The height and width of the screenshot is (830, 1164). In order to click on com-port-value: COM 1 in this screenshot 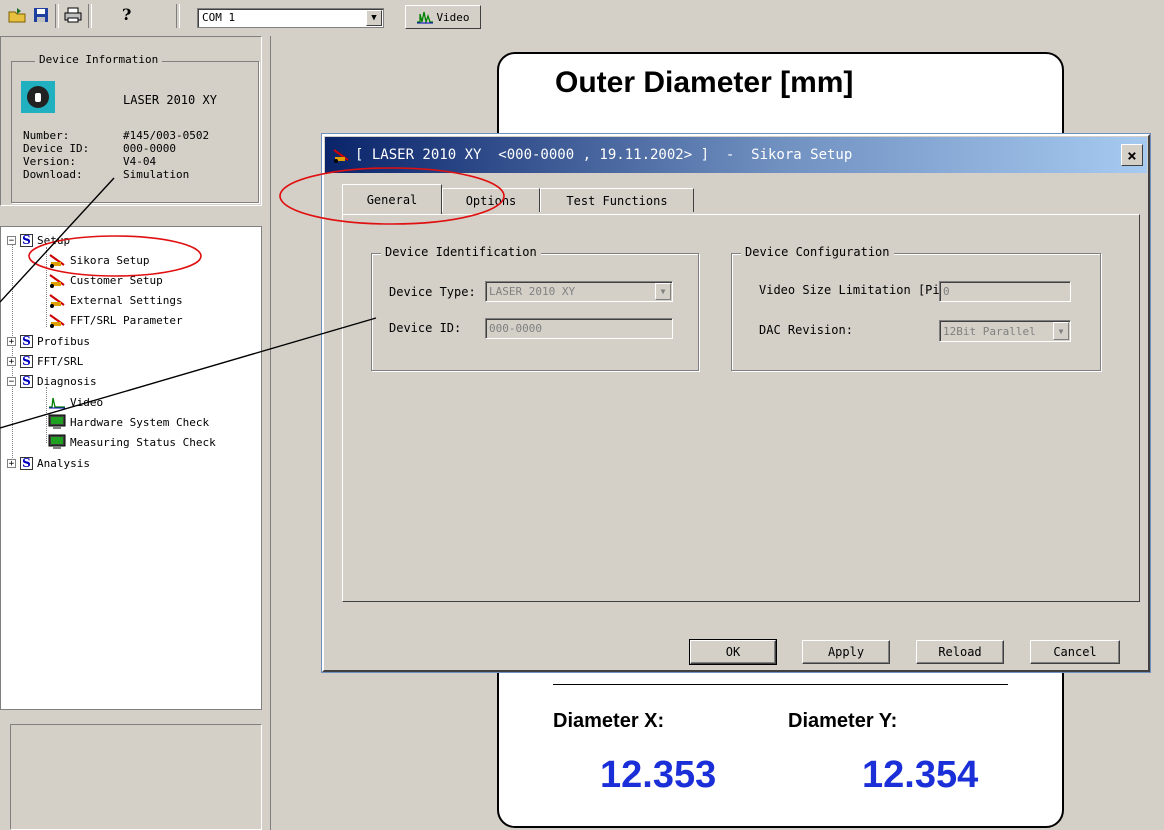, I will do `click(219, 17)`.